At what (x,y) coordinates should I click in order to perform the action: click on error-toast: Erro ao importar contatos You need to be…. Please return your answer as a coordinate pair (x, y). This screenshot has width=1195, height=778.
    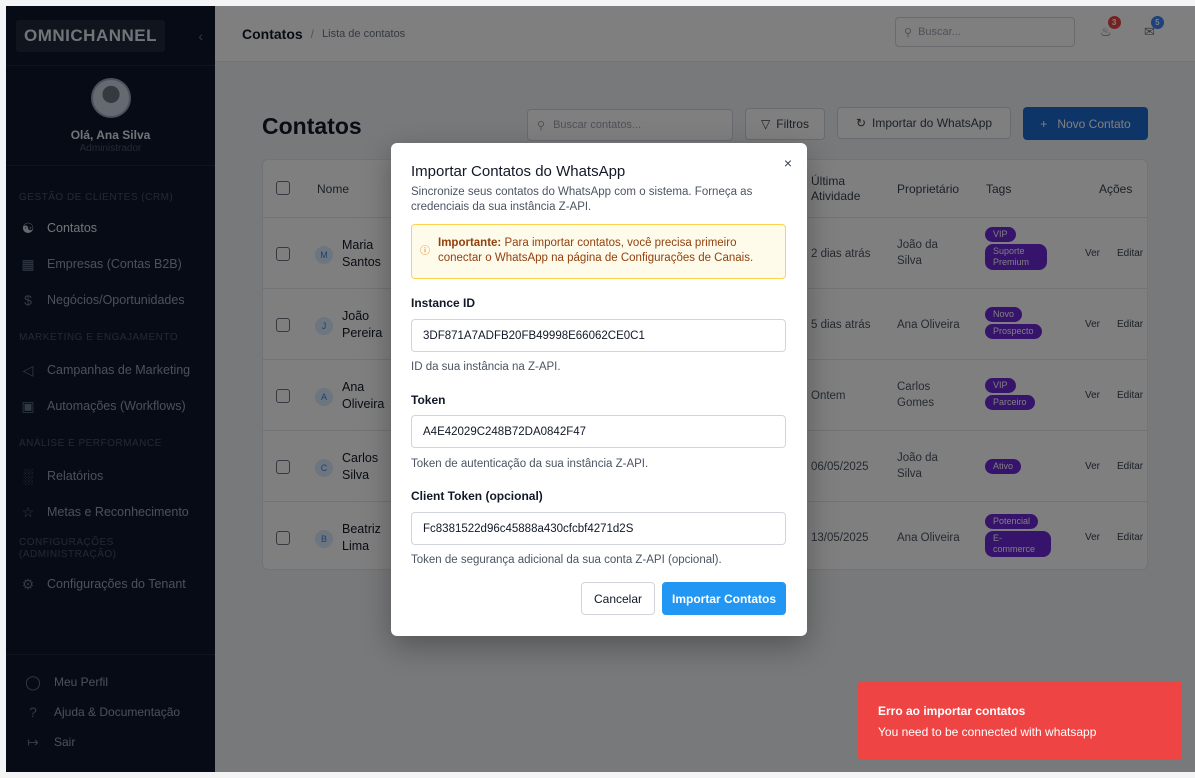
    Looking at the image, I should click on (1020, 720).